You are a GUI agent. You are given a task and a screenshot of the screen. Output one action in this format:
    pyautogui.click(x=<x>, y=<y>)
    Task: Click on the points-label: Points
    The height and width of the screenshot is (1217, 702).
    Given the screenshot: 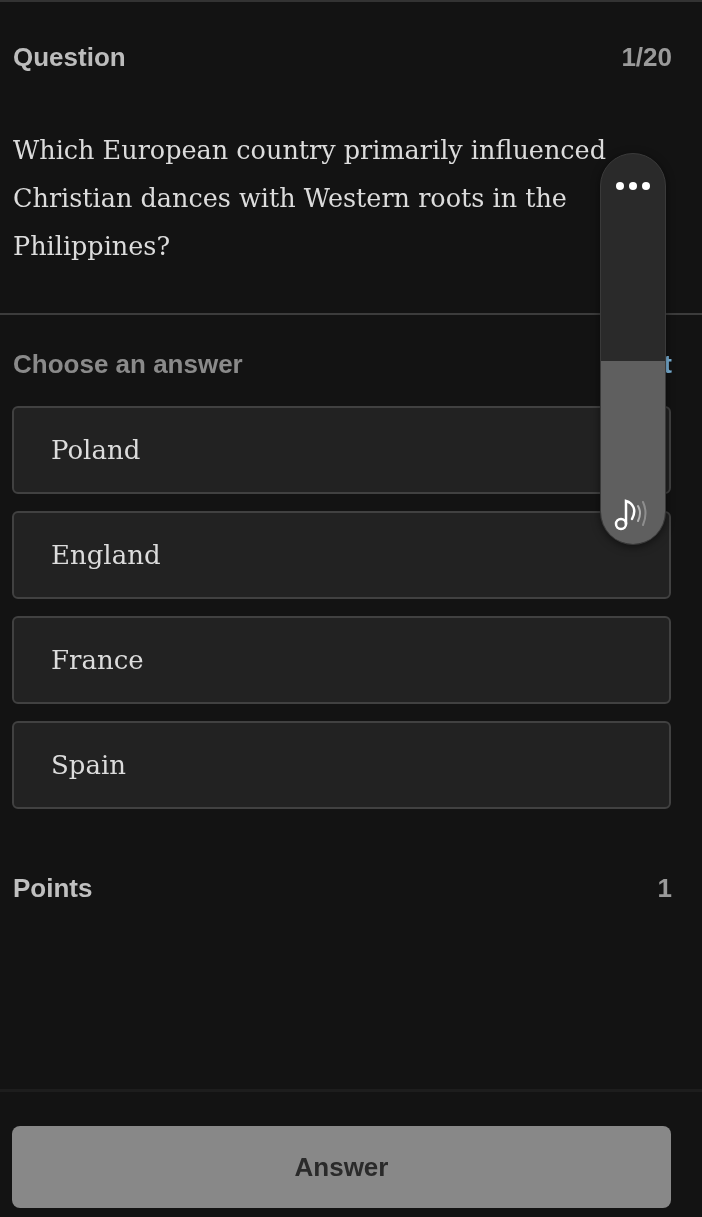 What is the action you would take?
    pyautogui.click(x=53, y=888)
    